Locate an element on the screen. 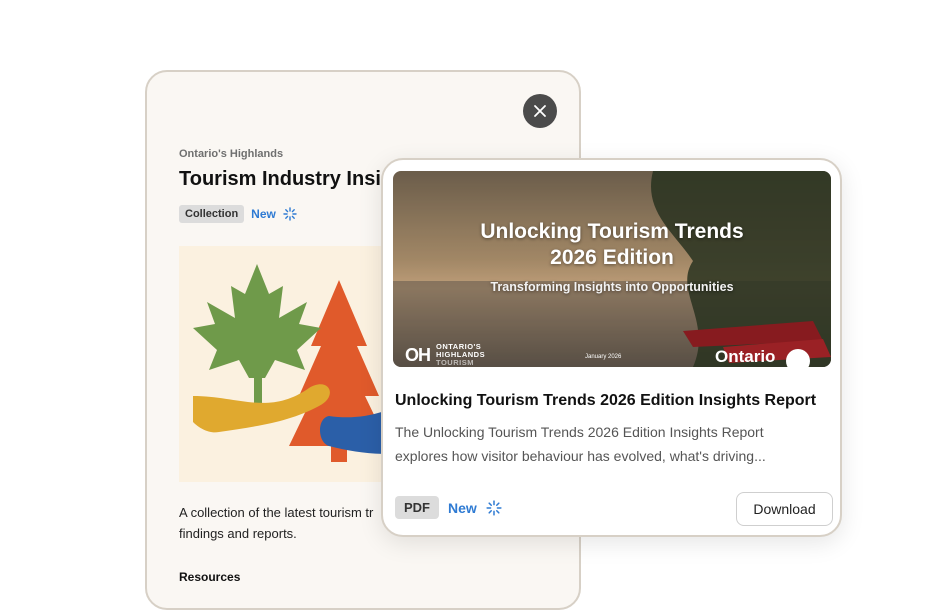 The height and width of the screenshot is (610, 933). highlands-logo: OH ONTARIO'S HIGHLANDS TOURISM is located at coordinates (445, 355).